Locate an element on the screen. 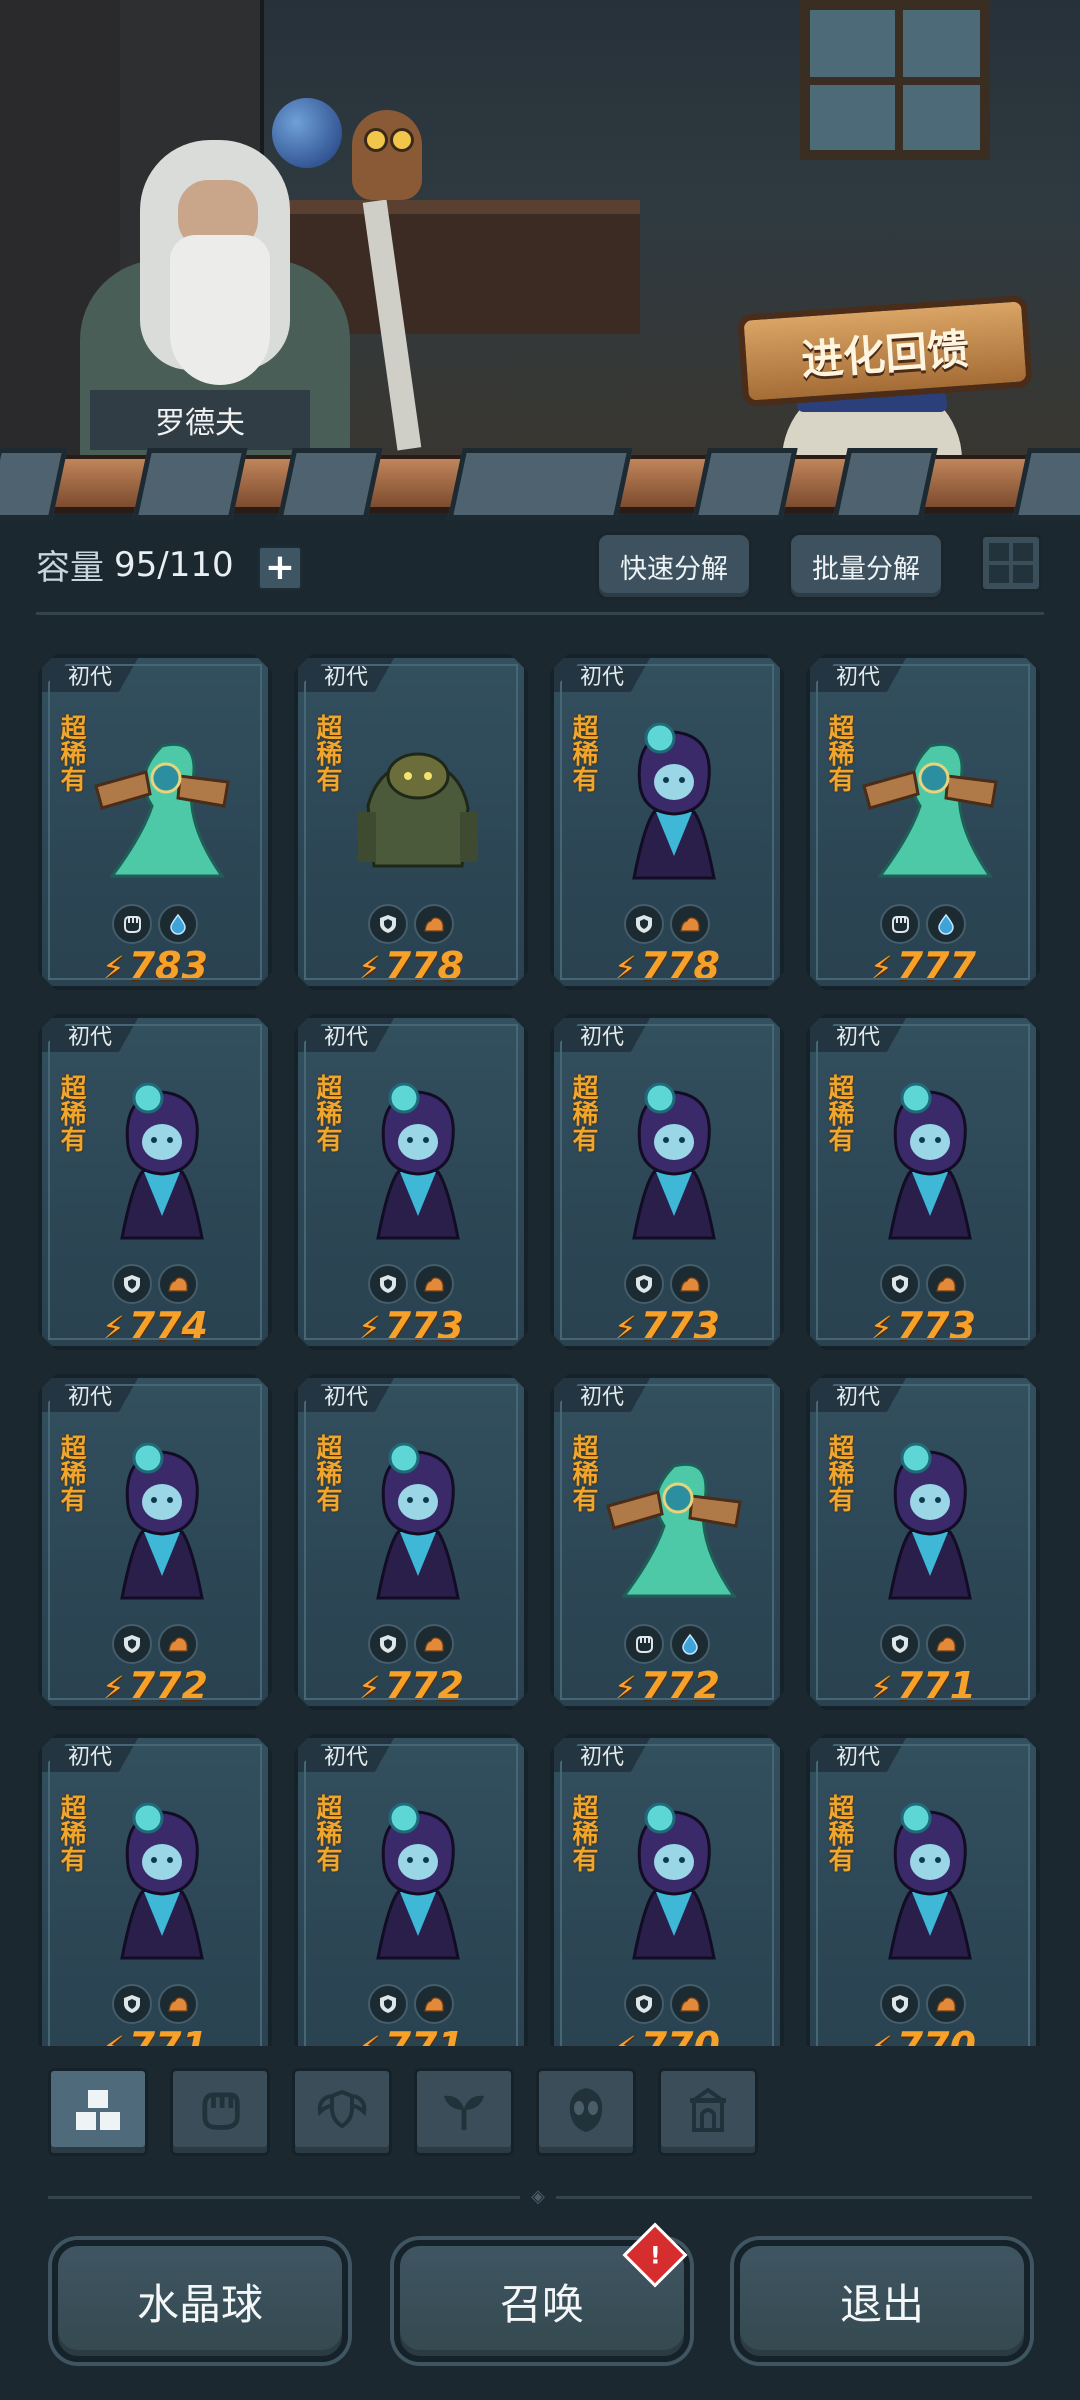  quick-decompose-button: 快速分解 is located at coordinates (674, 566).